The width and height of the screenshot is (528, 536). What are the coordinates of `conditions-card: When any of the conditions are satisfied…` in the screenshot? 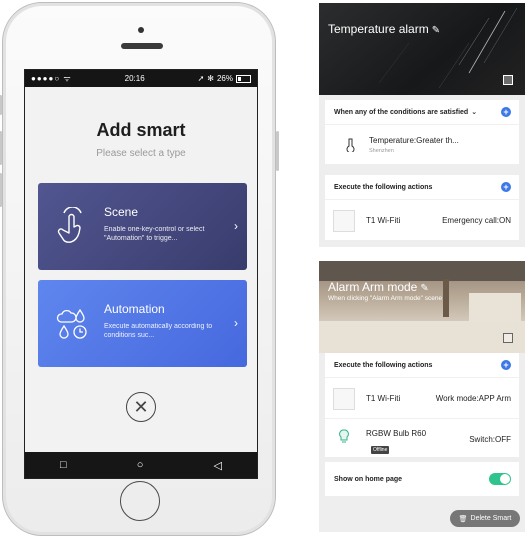 It's located at (422, 132).